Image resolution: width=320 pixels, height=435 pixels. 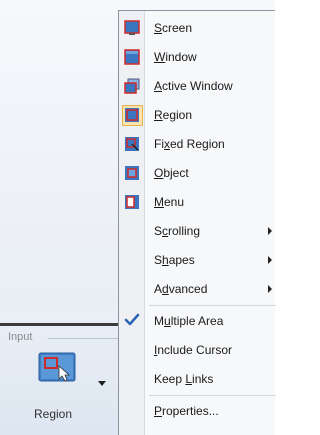 I want to click on chevron-down-icon, so click(x=102, y=383).